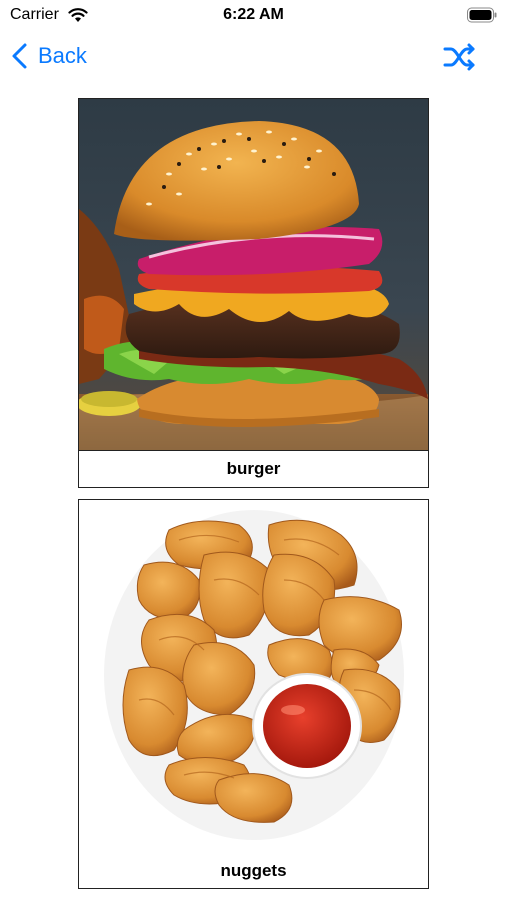 This screenshot has height=900, width=507. What do you see at coordinates (253, 468) in the screenshot?
I see `card-caption: burger` at bounding box center [253, 468].